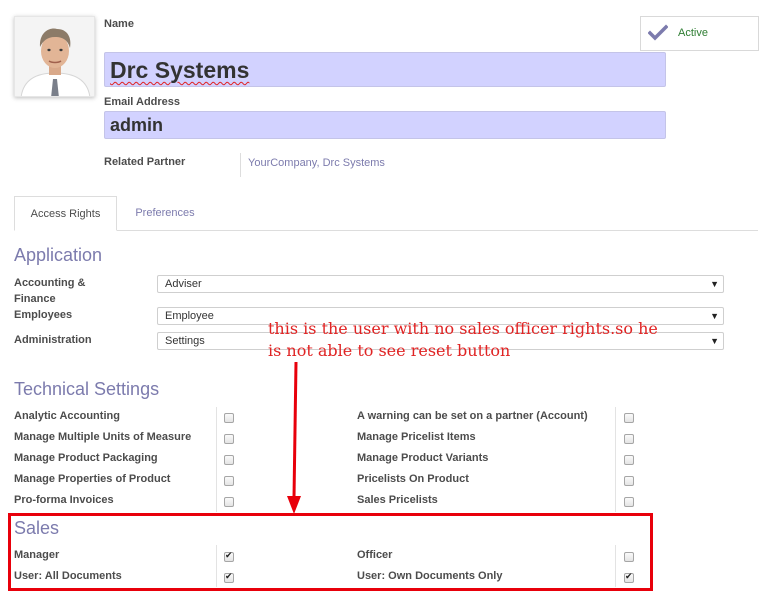 This screenshot has width=777, height=594. I want to click on email-label: Email Address, so click(142, 102).